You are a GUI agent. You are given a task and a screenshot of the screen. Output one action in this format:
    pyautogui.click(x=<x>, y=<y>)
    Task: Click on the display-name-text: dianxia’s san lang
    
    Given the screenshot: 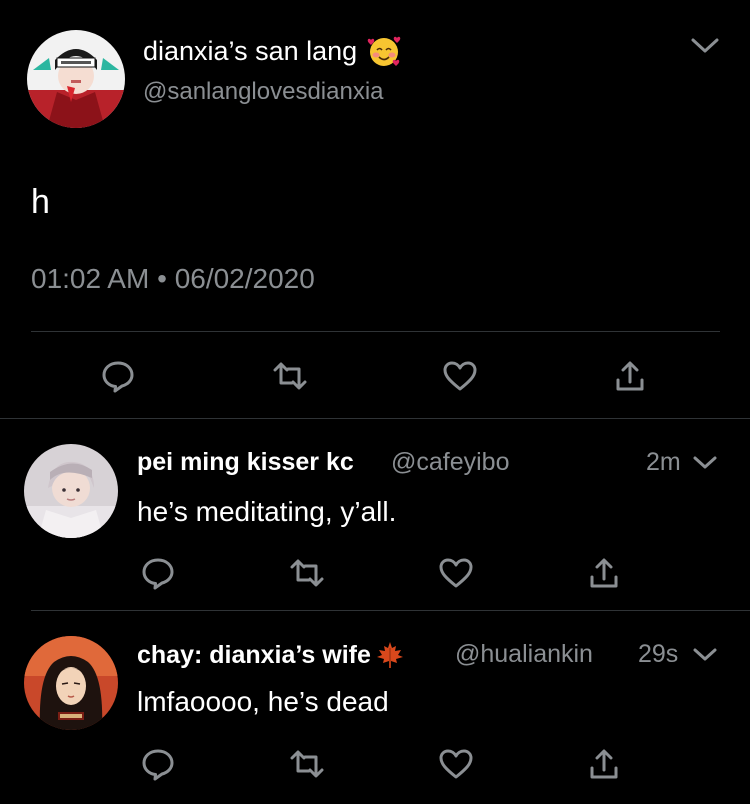 What is the action you would take?
    pyautogui.click(x=250, y=50)
    